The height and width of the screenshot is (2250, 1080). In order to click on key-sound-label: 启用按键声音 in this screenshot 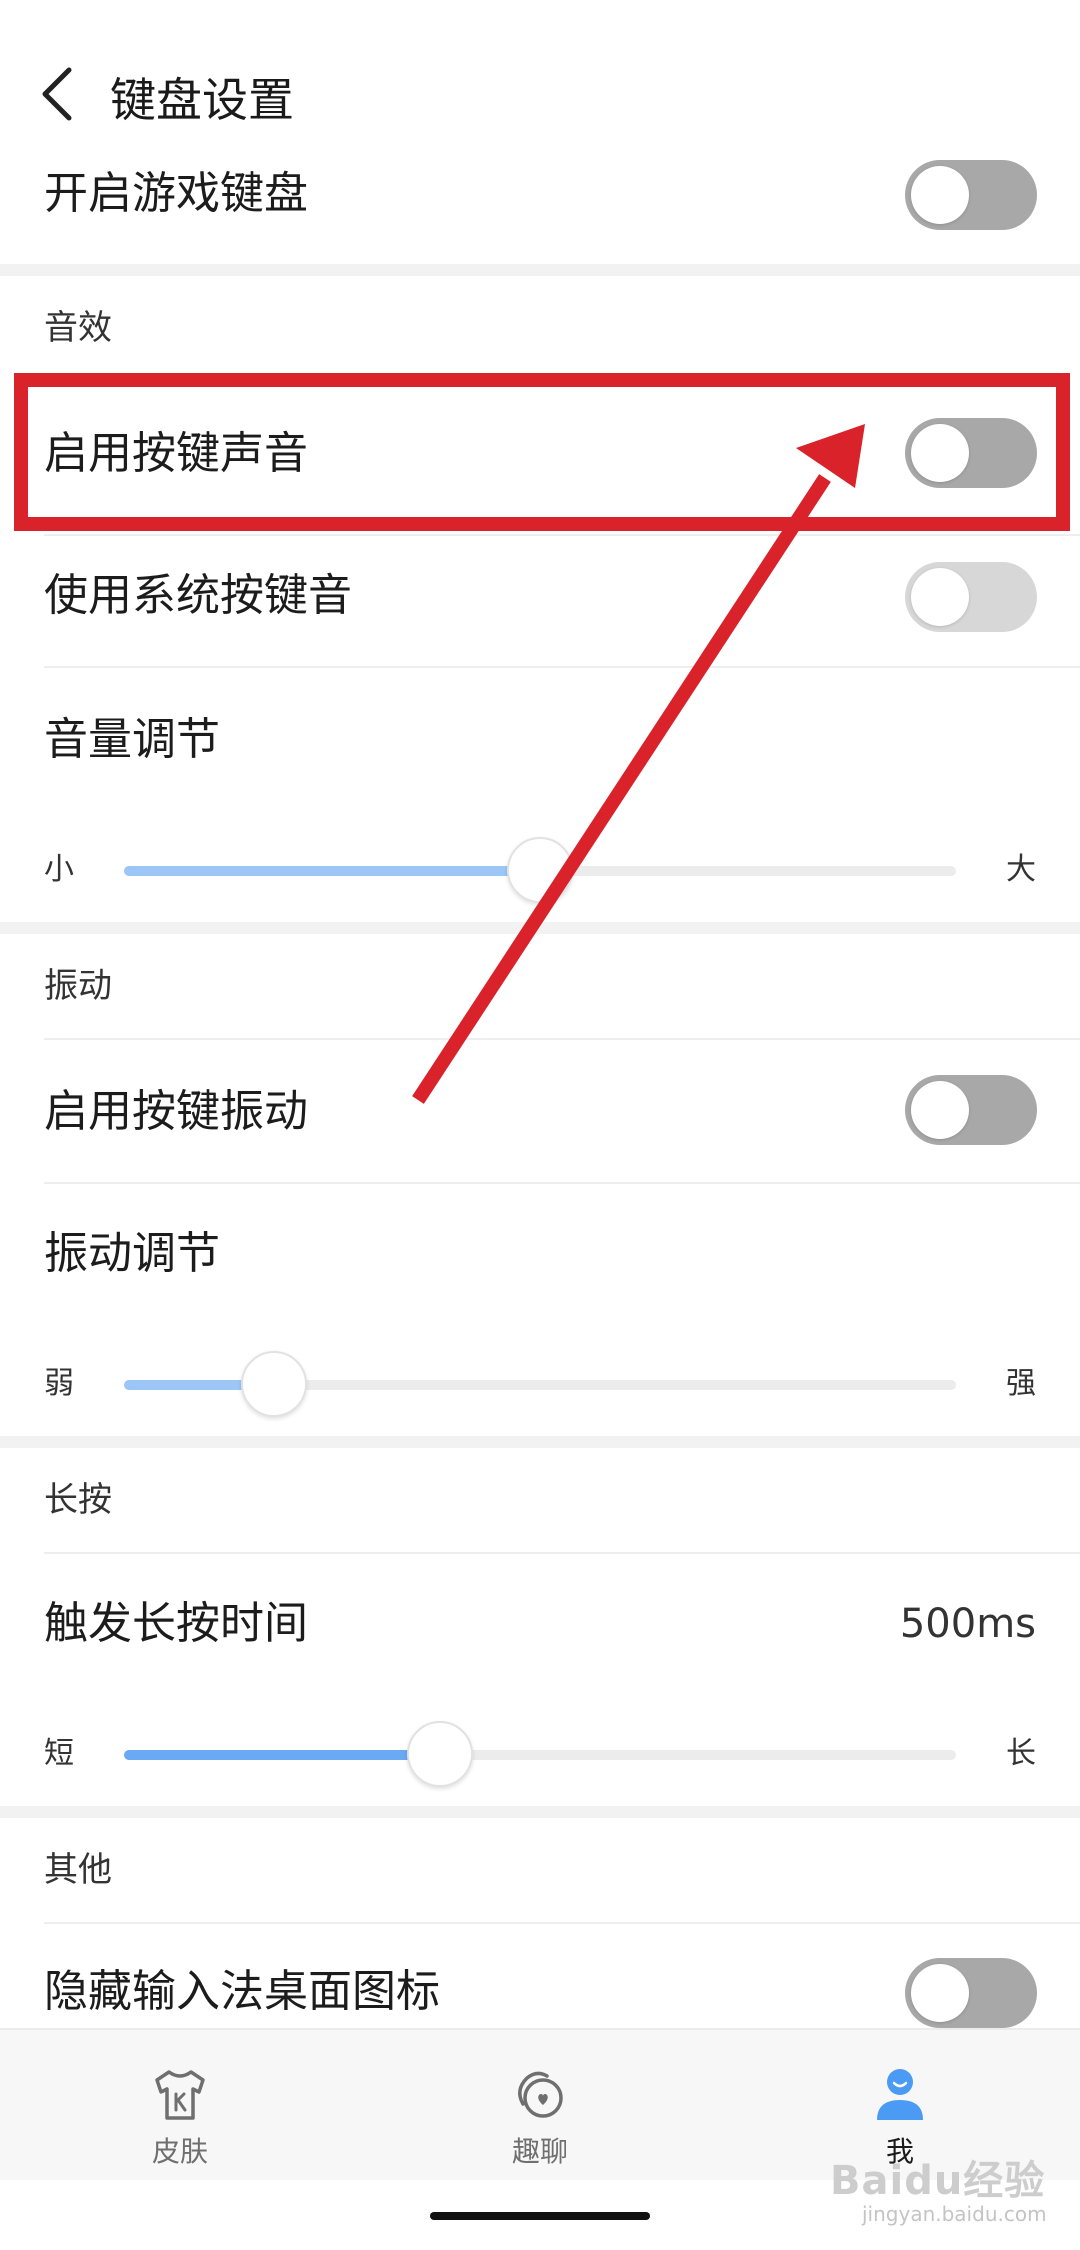, I will do `click(176, 453)`.